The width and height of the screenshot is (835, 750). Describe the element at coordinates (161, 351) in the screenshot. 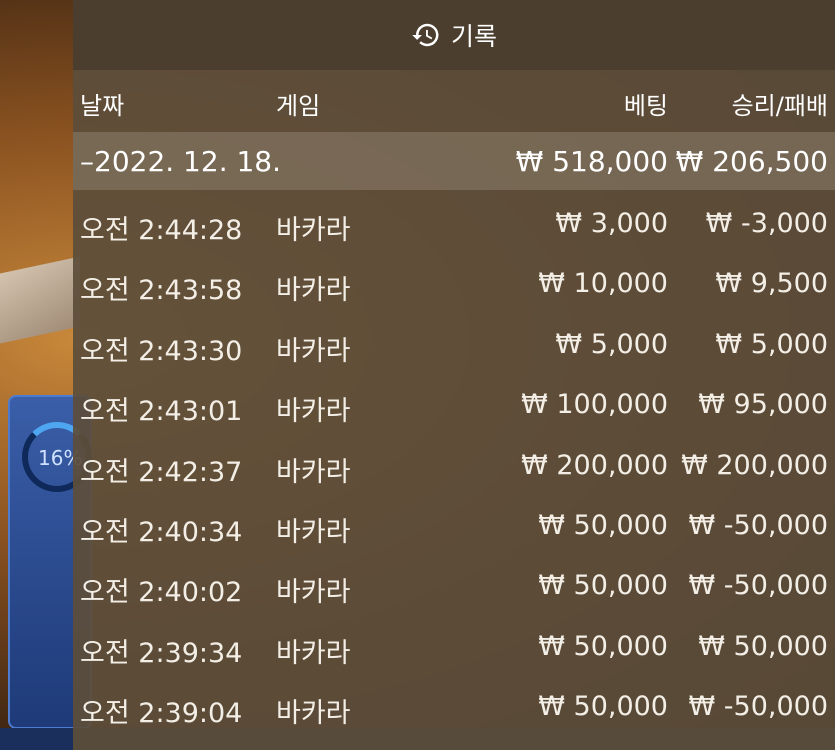

I see `row-time: 오전 2:43:30` at that location.